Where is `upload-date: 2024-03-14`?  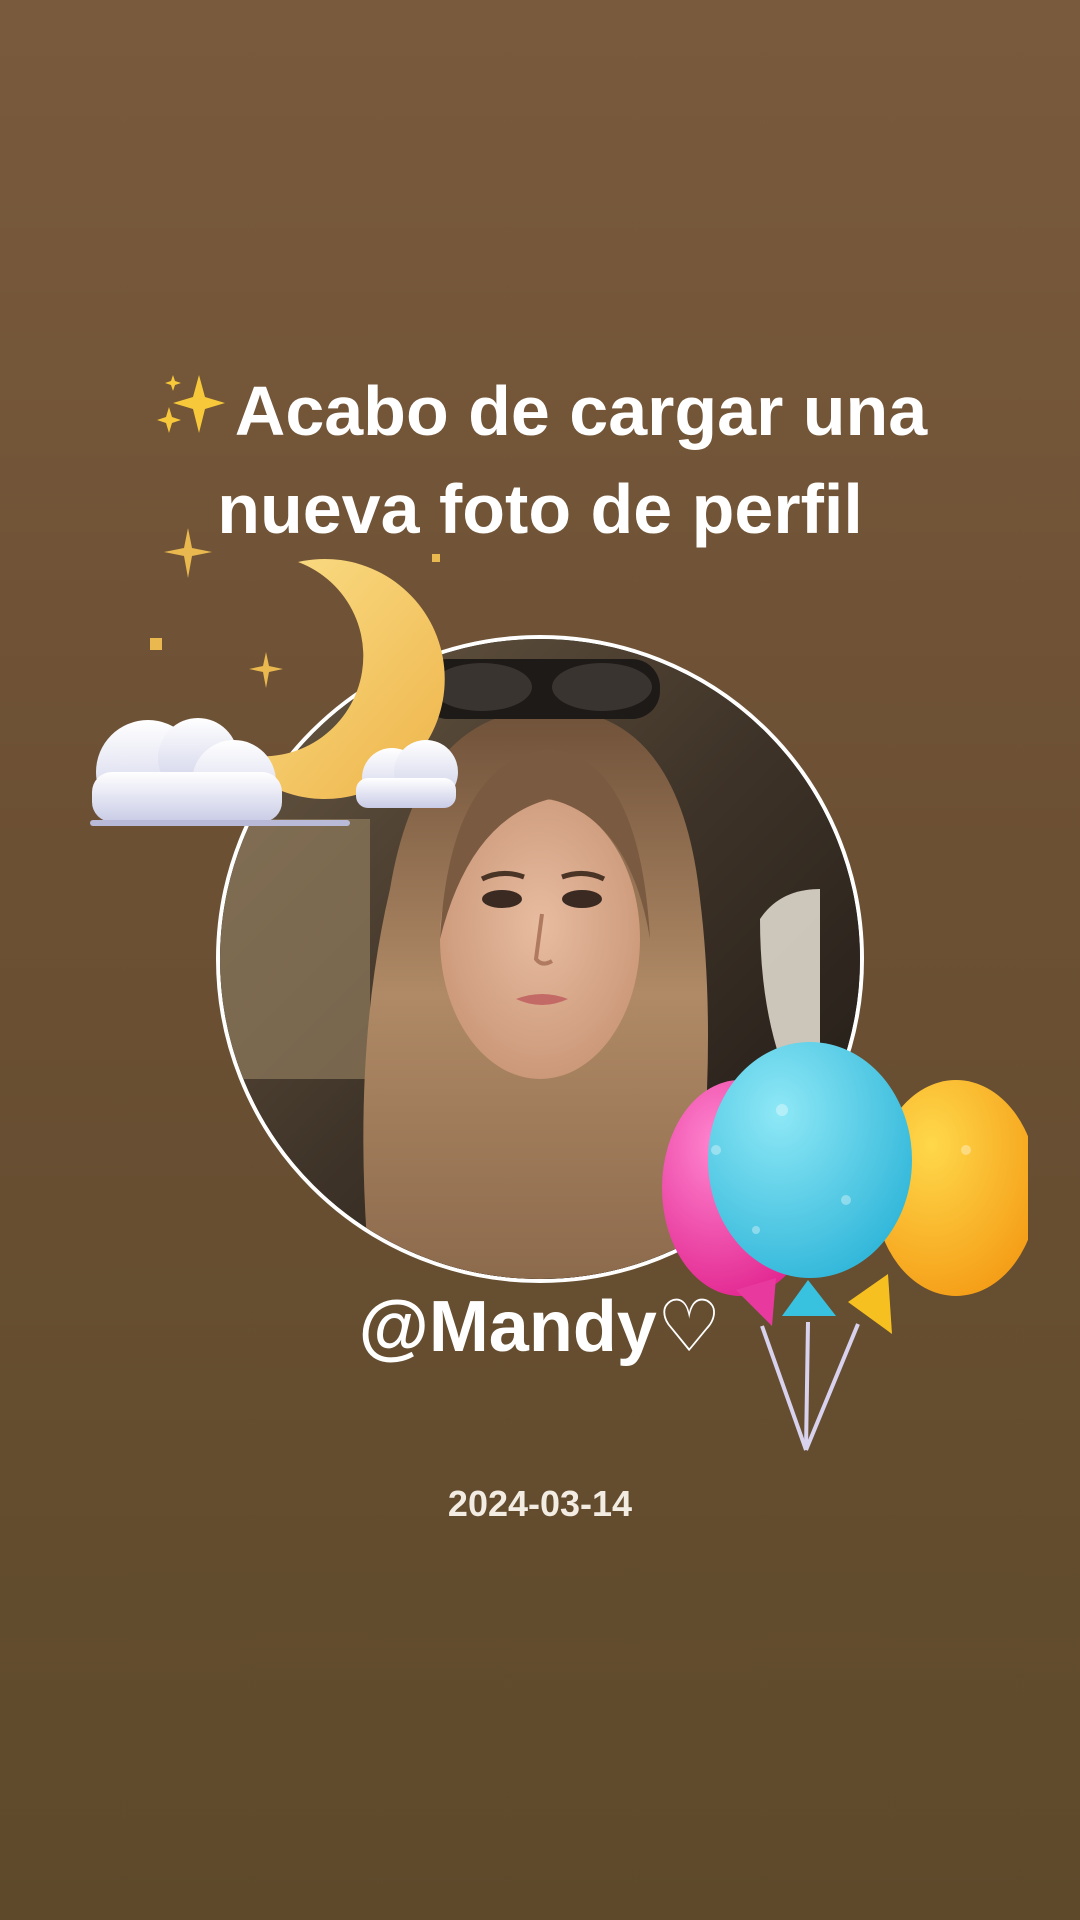 upload-date: 2024-03-14 is located at coordinates (540, 1503).